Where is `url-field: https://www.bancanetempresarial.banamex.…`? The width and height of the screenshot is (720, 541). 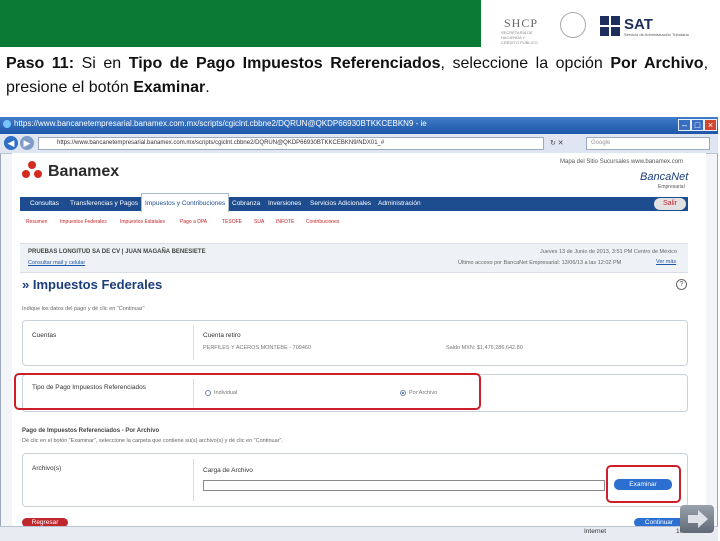
url-field: https://www.bancanetempresarial.banamex.… is located at coordinates (291, 143).